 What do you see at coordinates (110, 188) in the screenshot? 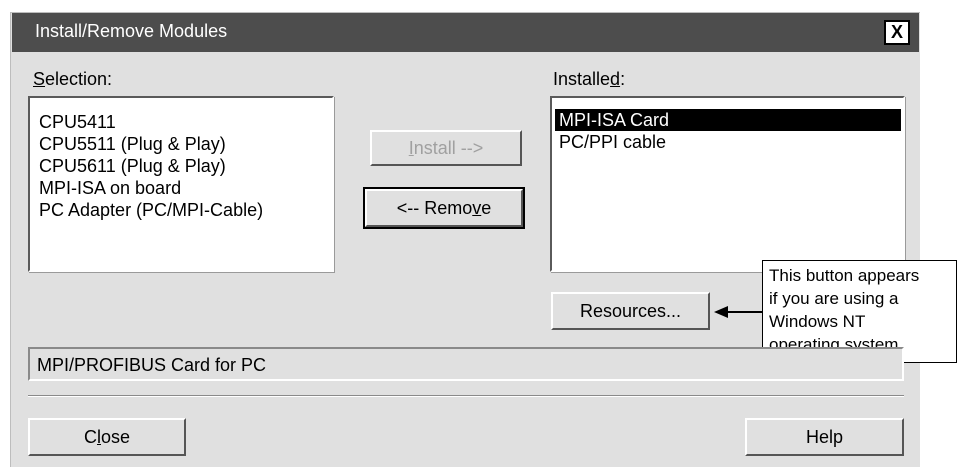
I see `list-item: MPI-ISA on board` at bounding box center [110, 188].